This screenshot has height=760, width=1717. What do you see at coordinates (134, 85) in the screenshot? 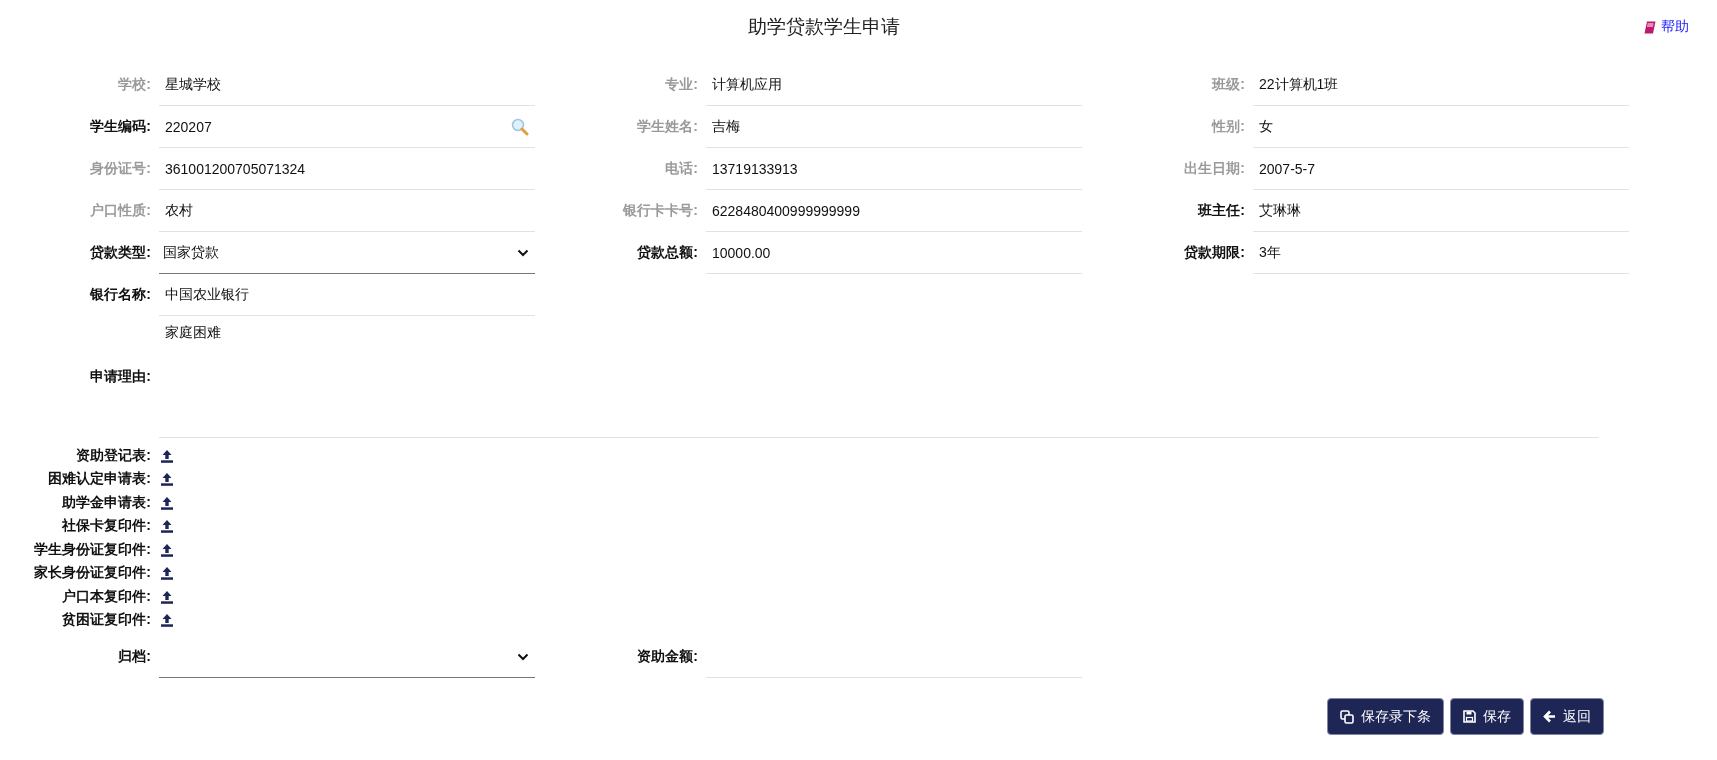
I see `field-label: 学校:` at bounding box center [134, 85].